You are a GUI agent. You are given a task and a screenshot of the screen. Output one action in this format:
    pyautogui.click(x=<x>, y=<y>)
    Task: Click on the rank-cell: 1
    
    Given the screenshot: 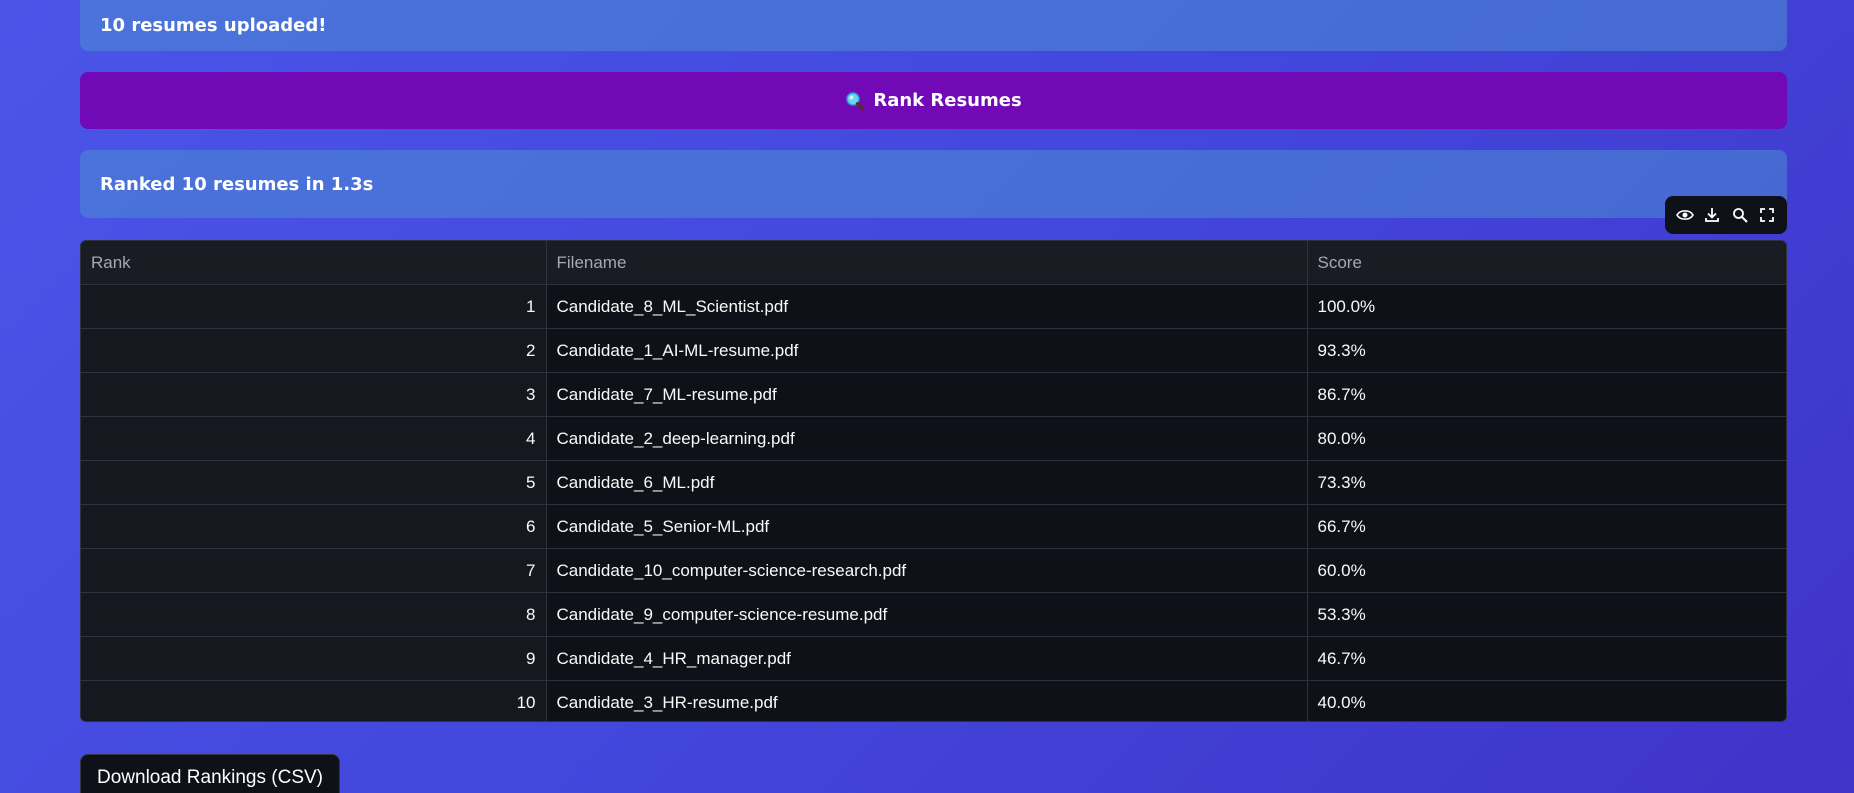 What is the action you would take?
    pyautogui.click(x=314, y=306)
    